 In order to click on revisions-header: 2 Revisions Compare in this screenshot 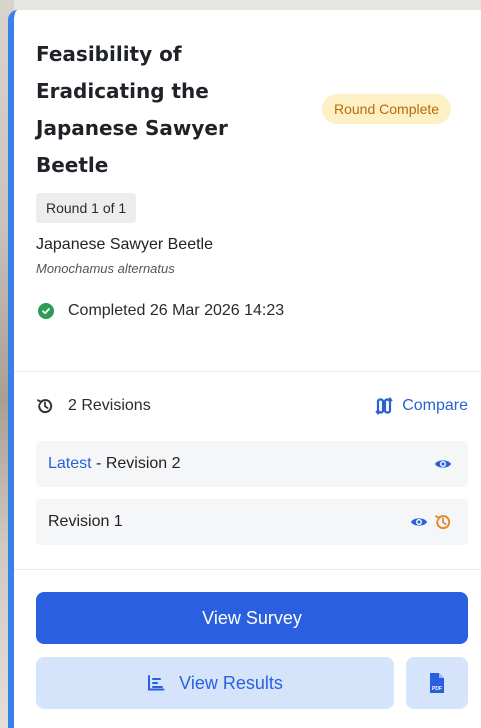, I will do `click(252, 406)`.